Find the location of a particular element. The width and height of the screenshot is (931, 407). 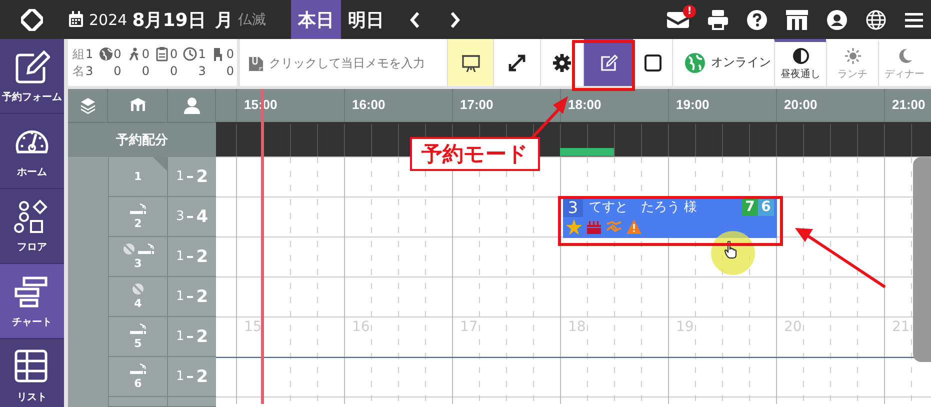

table-icon is located at coordinates (32, 366).